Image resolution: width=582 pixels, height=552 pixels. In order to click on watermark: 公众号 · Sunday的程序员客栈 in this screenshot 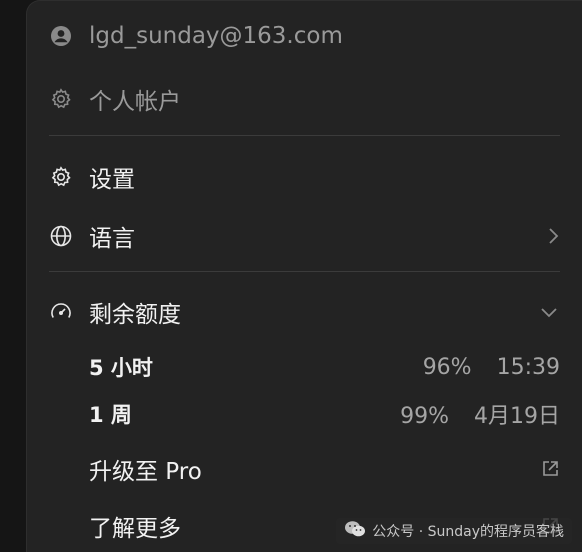, I will do `click(454, 531)`.